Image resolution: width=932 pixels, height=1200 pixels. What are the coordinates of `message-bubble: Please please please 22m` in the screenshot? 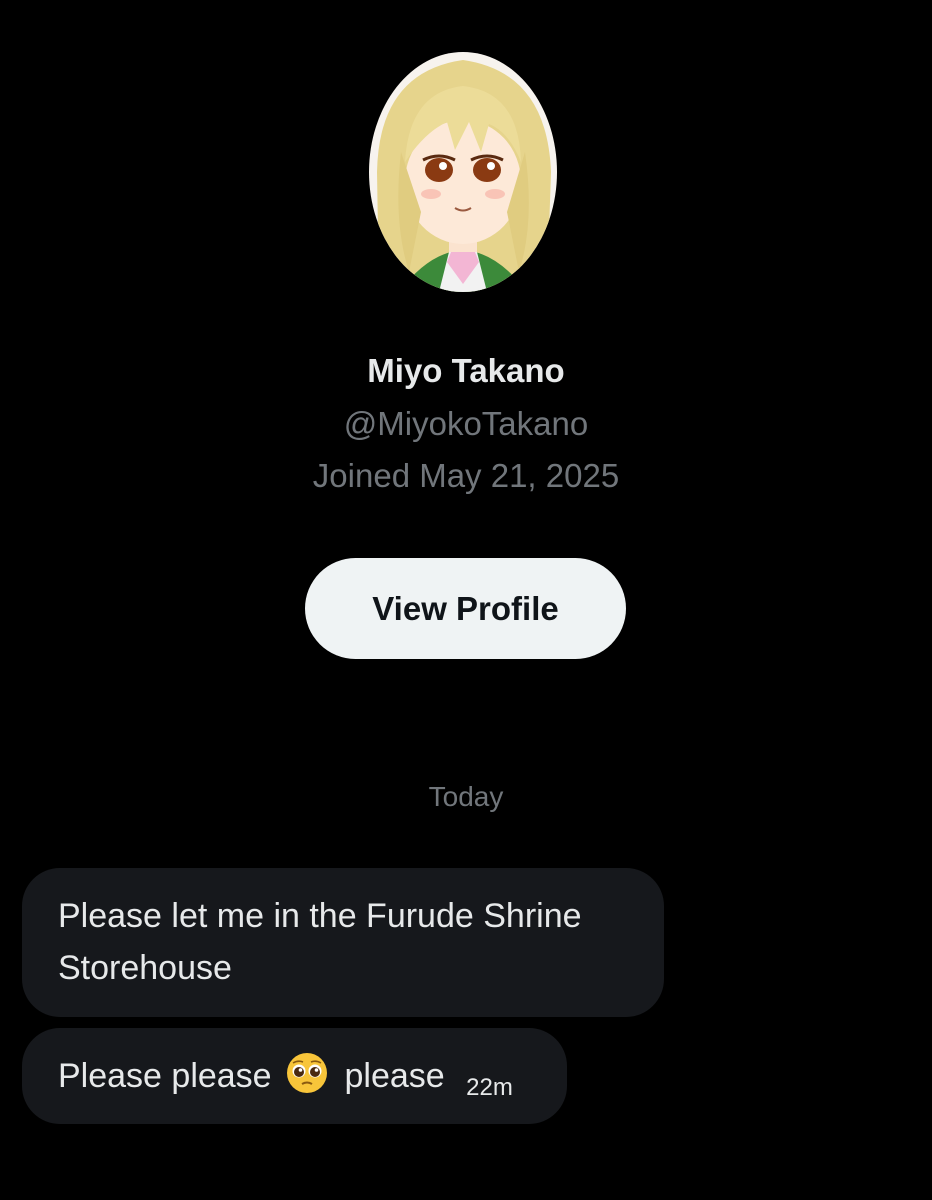 It's located at (294, 1076).